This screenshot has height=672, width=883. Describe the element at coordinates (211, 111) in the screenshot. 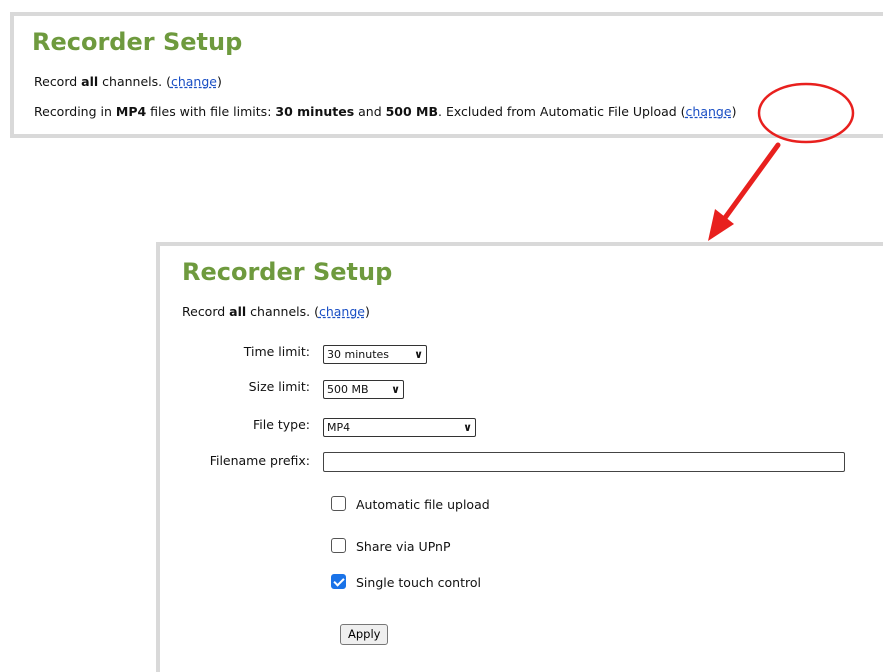

I see `rec-text-2: files with file limits:` at that location.